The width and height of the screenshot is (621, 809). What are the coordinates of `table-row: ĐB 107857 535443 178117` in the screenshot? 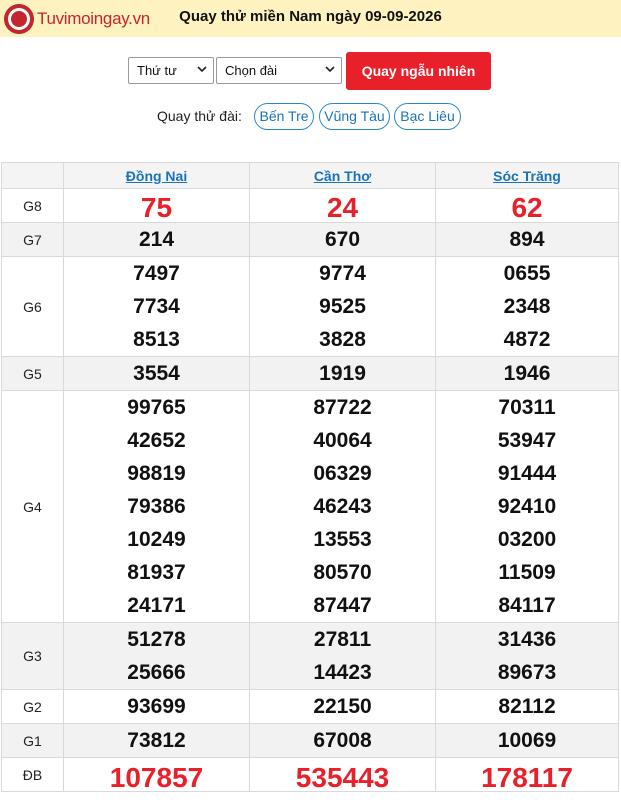 It's located at (310, 775).